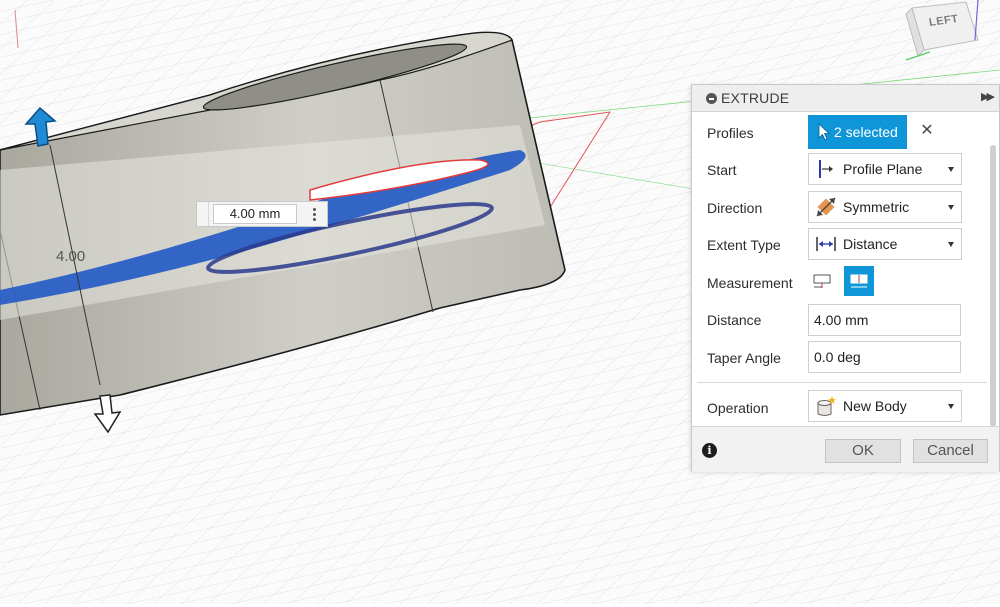  What do you see at coordinates (722, 170) in the screenshot?
I see `start-label: Start` at bounding box center [722, 170].